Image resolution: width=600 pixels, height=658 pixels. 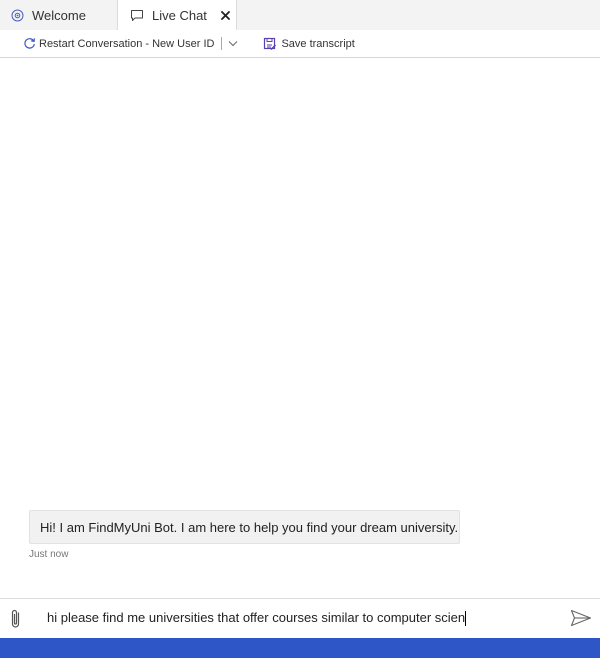 What do you see at coordinates (225, 15) in the screenshot?
I see `close-icon` at bounding box center [225, 15].